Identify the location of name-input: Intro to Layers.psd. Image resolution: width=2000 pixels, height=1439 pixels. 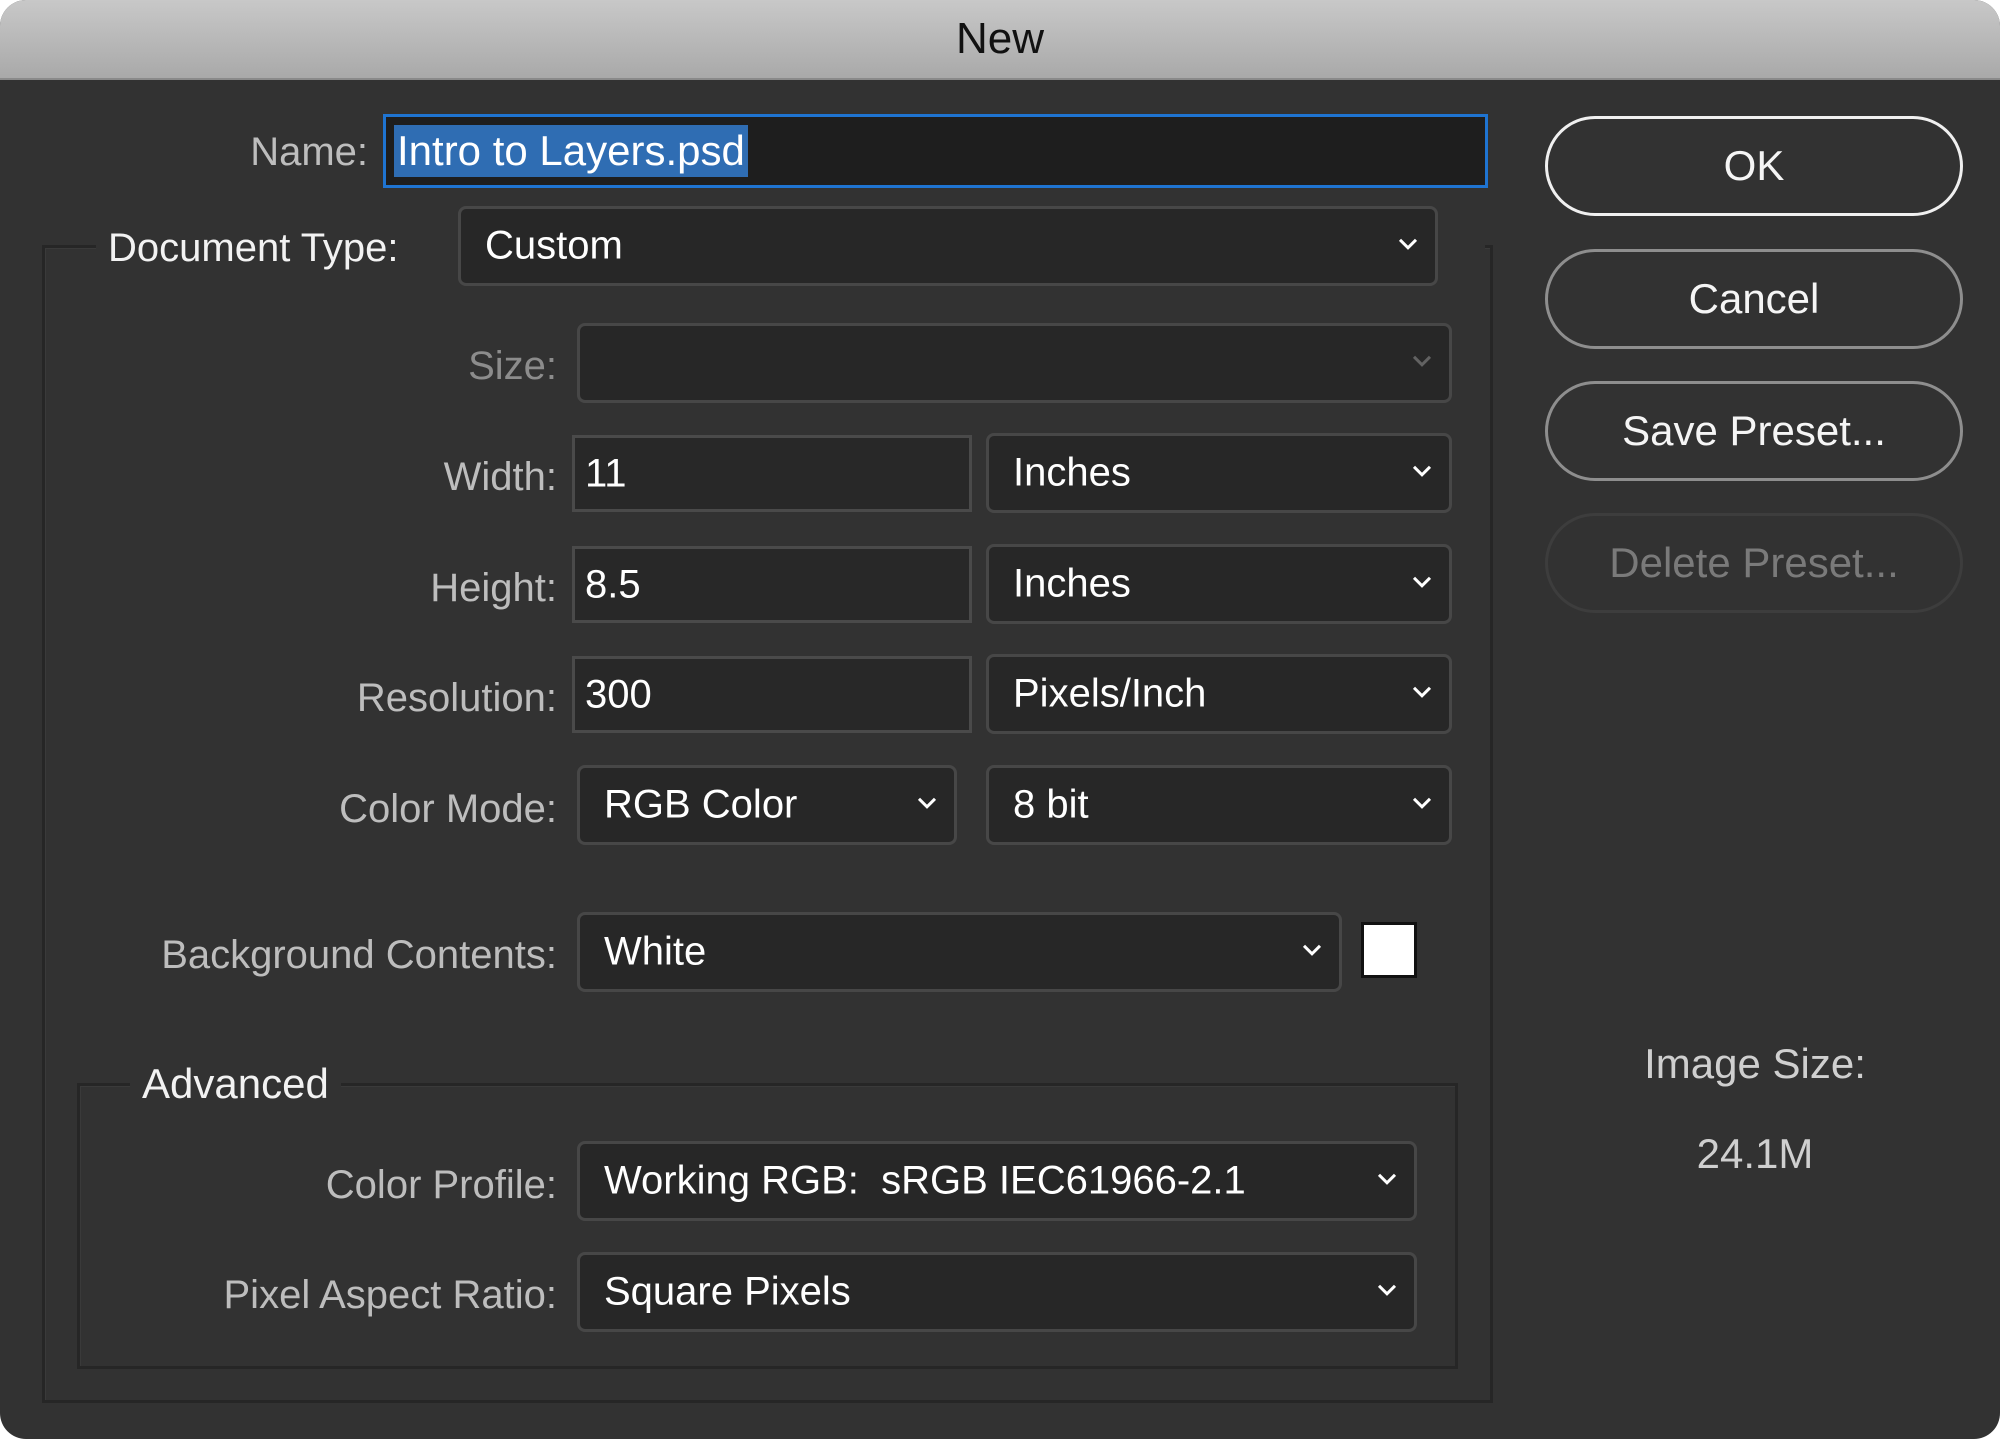
(935, 151).